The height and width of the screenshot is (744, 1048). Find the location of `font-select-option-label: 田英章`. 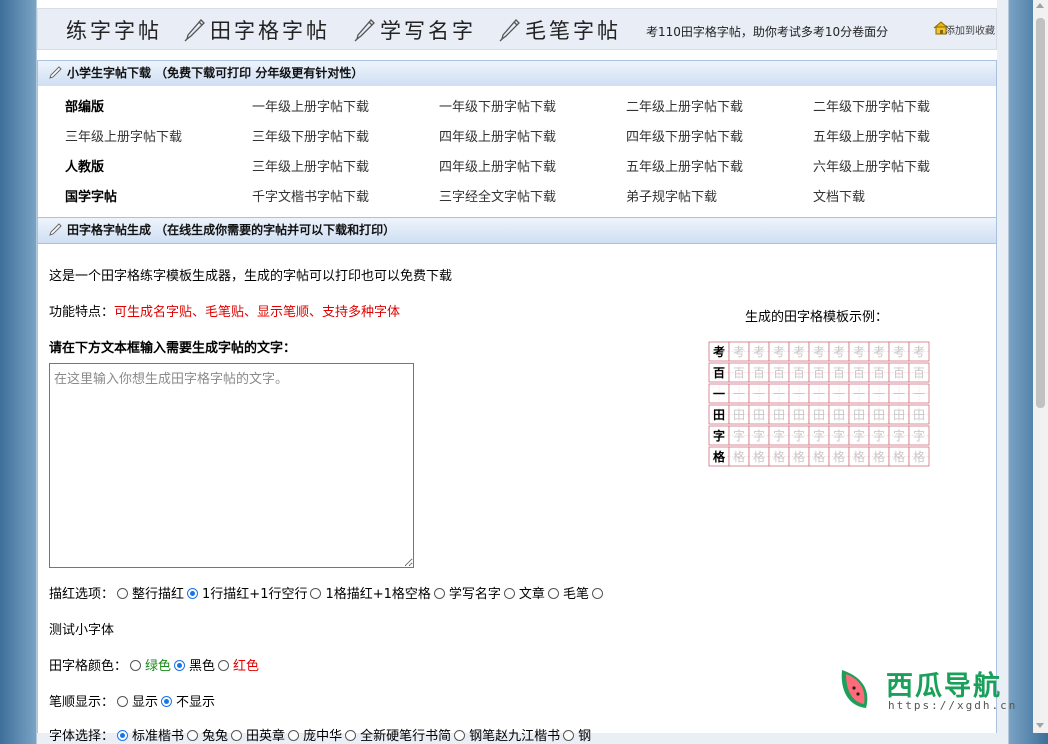

font-select-option-label: 田英章 is located at coordinates (265, 736).